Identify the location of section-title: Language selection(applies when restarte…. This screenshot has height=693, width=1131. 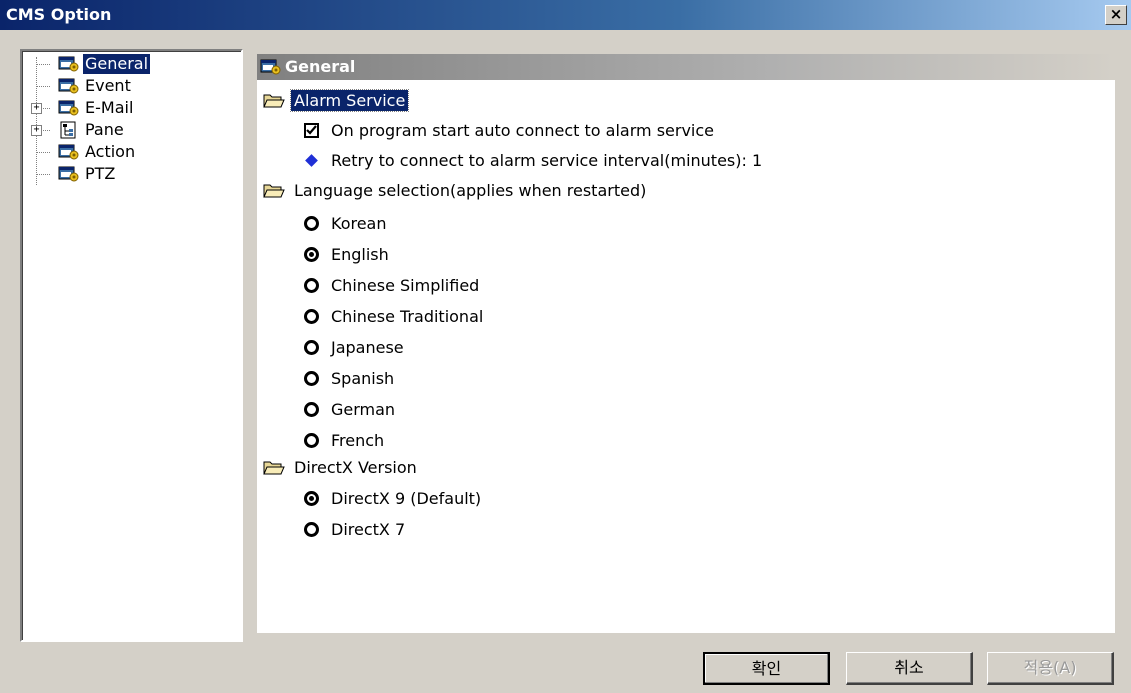
(470, 190).